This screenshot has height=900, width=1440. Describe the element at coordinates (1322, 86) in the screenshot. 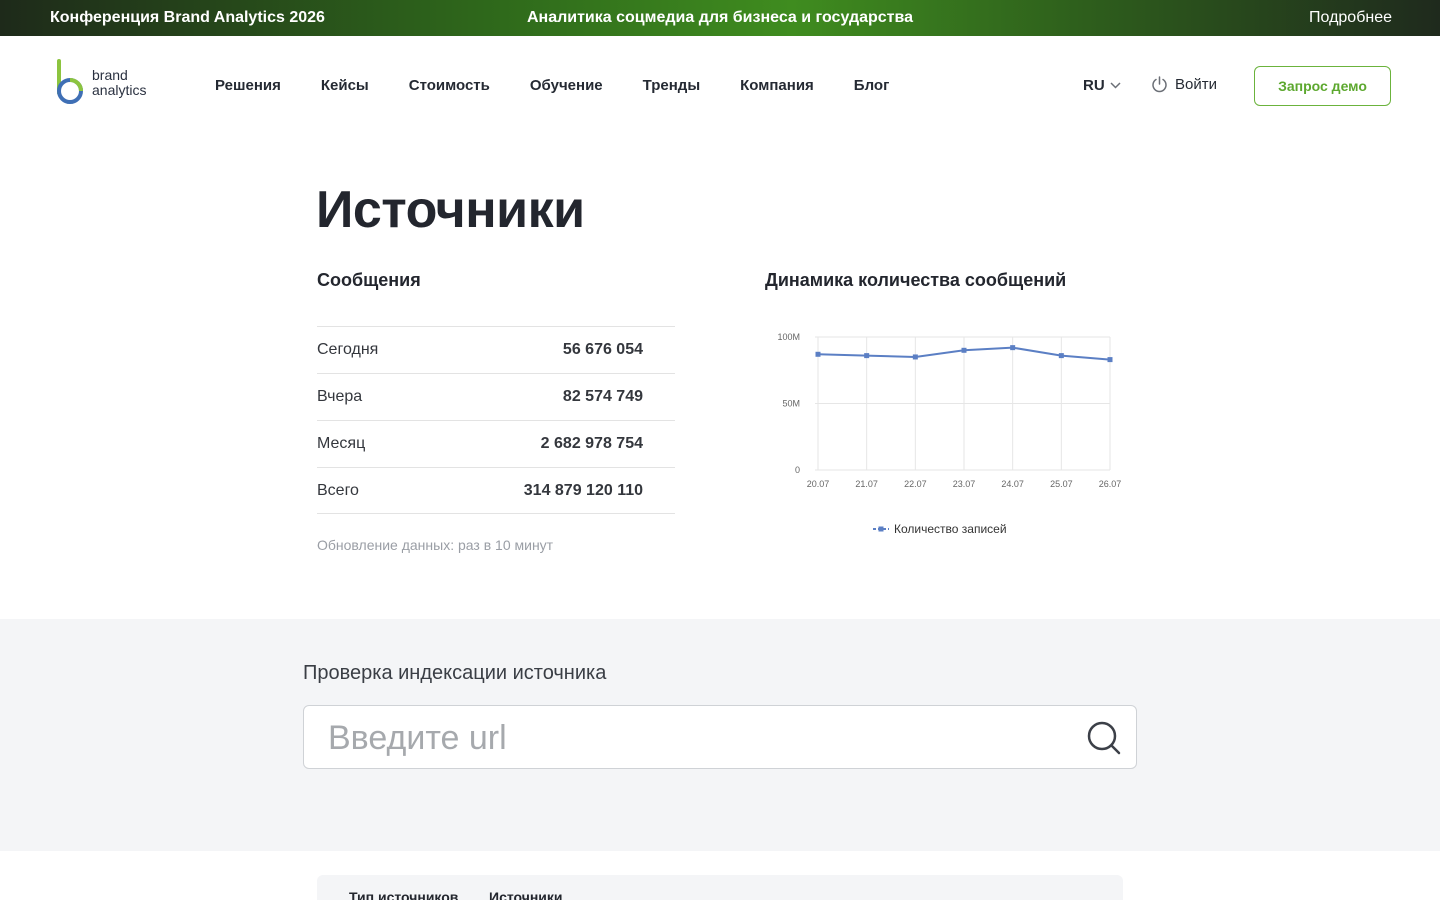

I see `request-demo-button: Запрос демо` at that location.